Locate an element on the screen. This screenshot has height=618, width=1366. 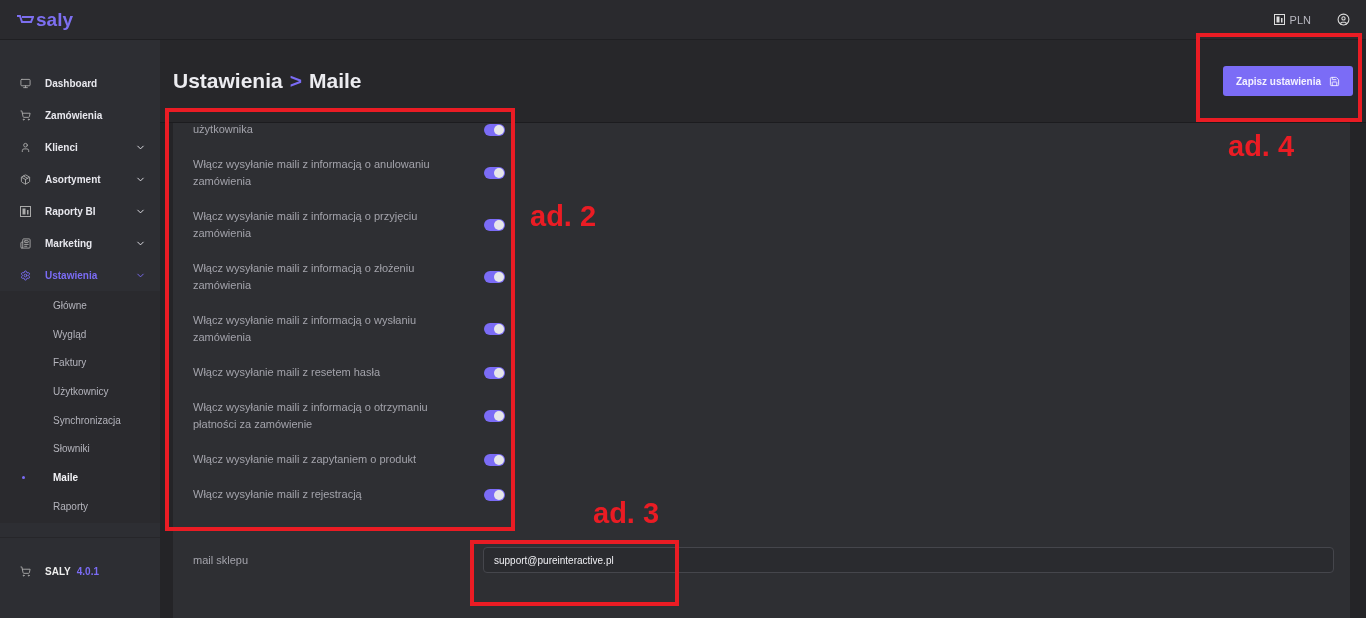
account-icon is located at coordinates (1343, 19).